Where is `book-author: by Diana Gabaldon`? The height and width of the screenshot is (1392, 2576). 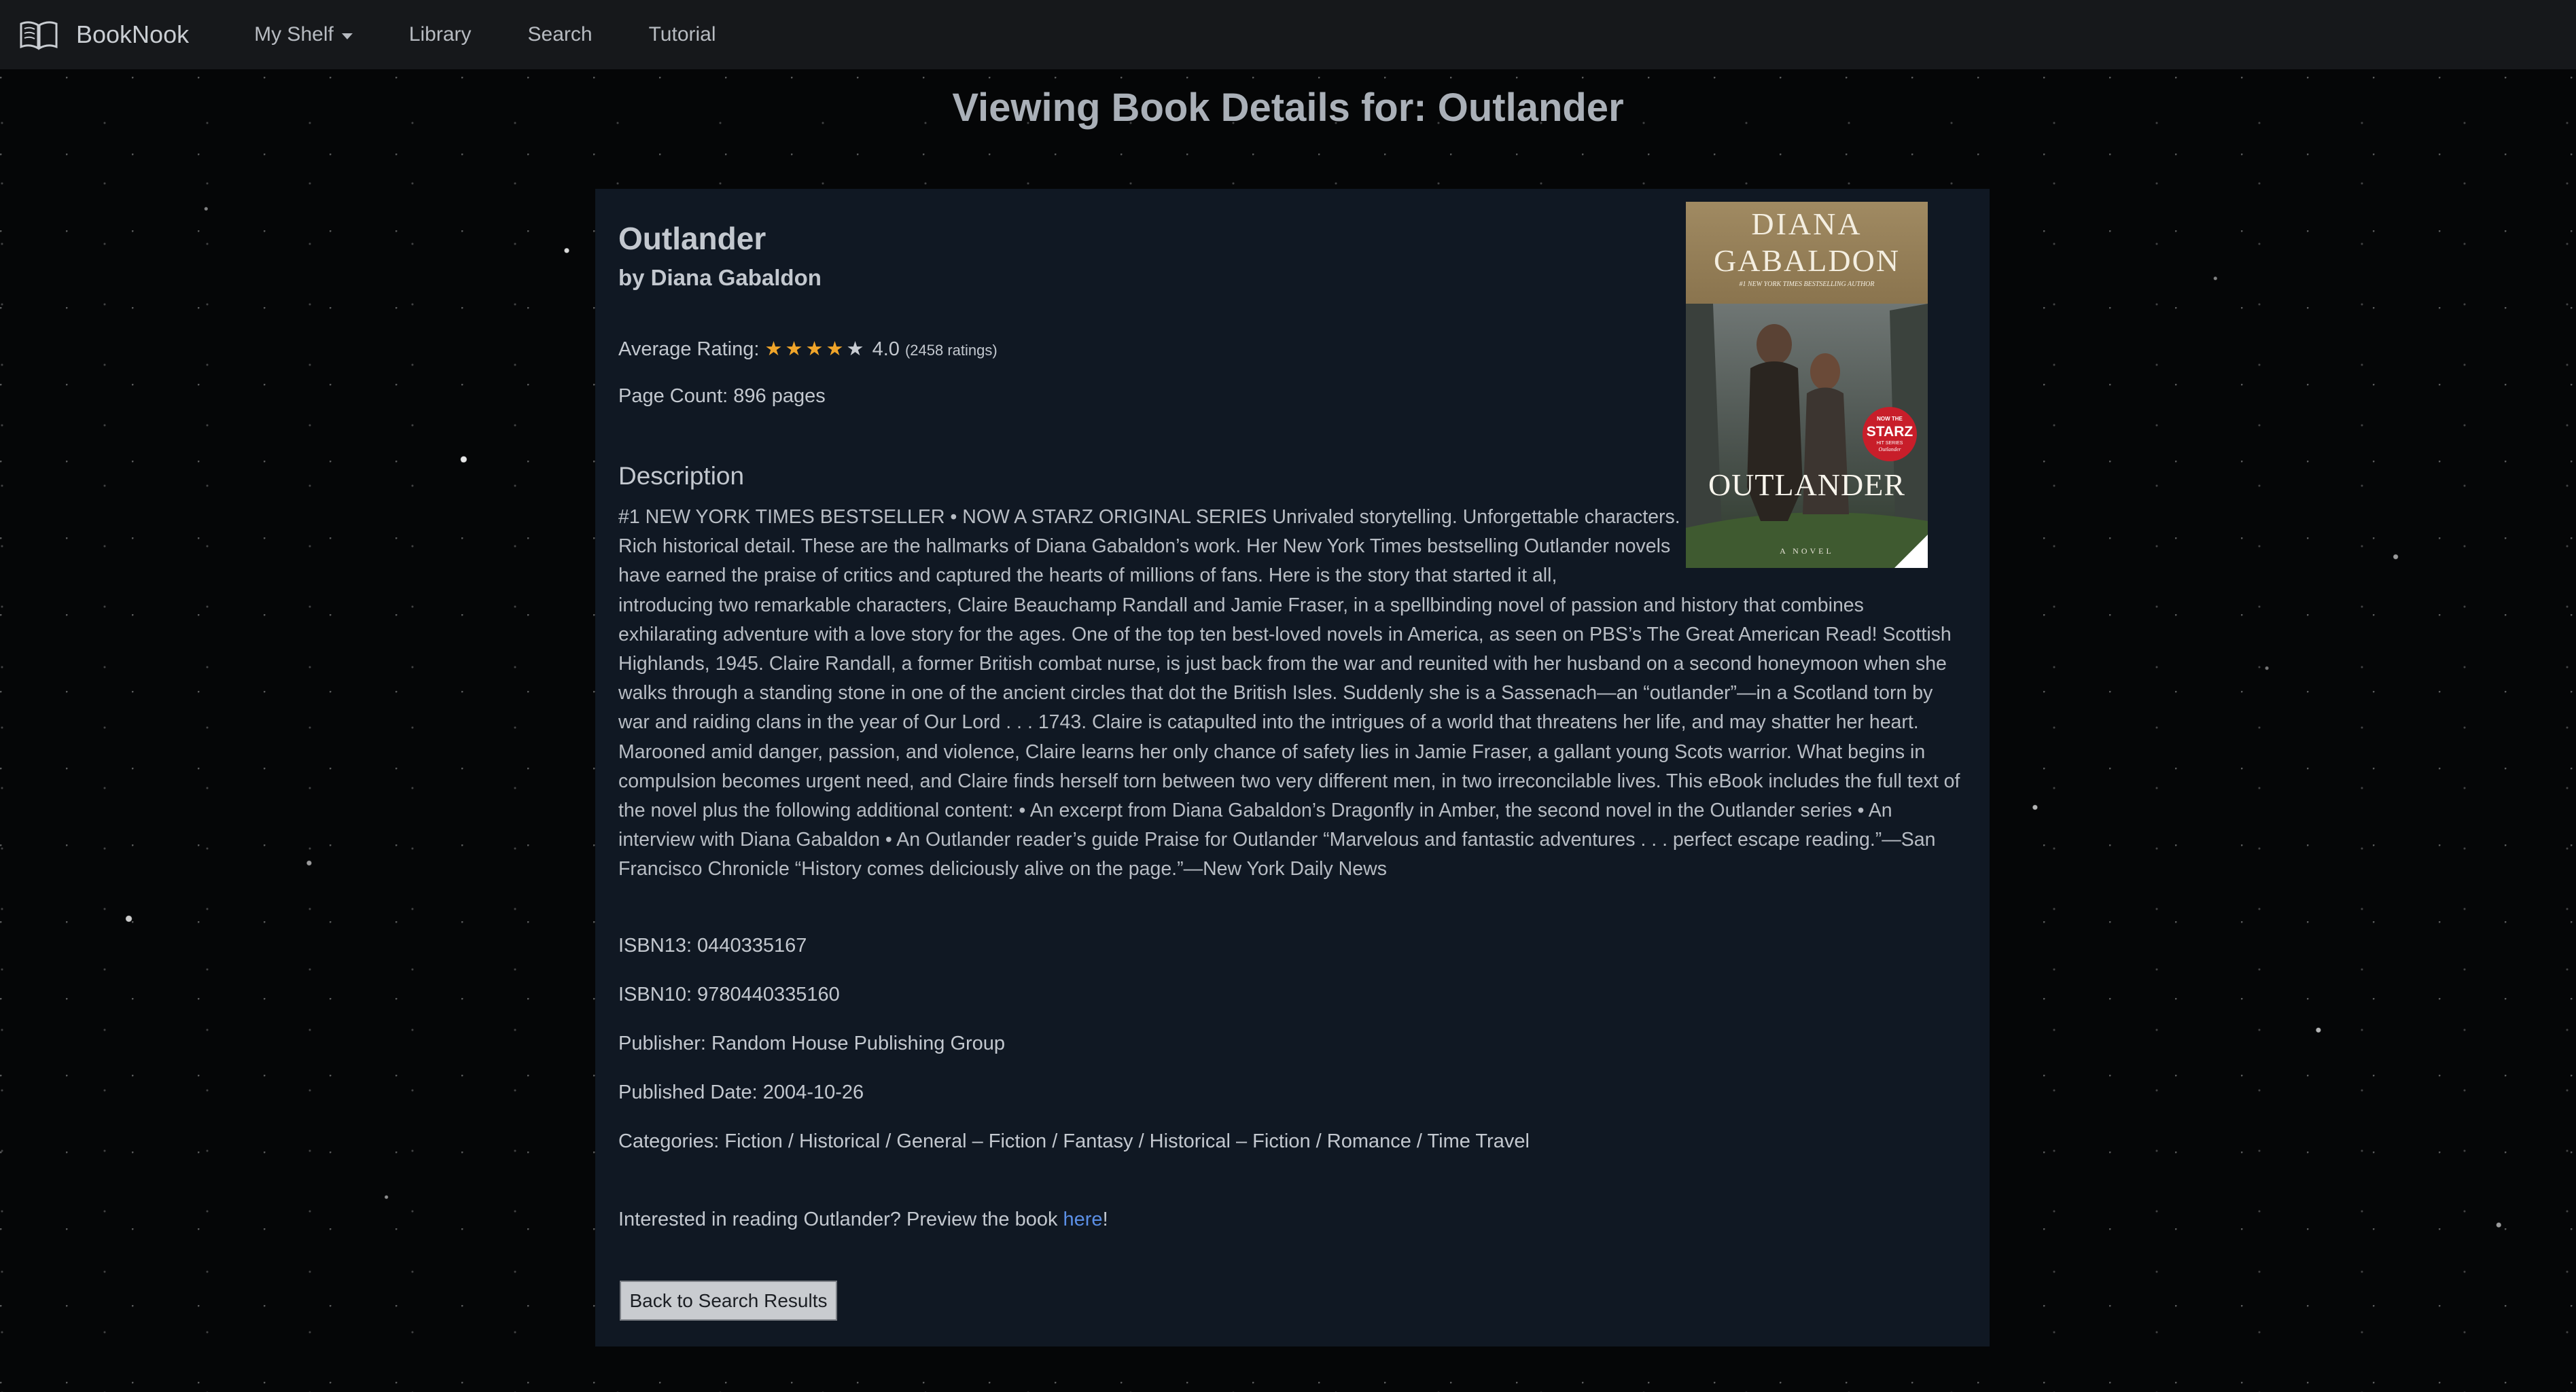 book-author: by Diana Gabaldon is located at coordinates (720, 277).